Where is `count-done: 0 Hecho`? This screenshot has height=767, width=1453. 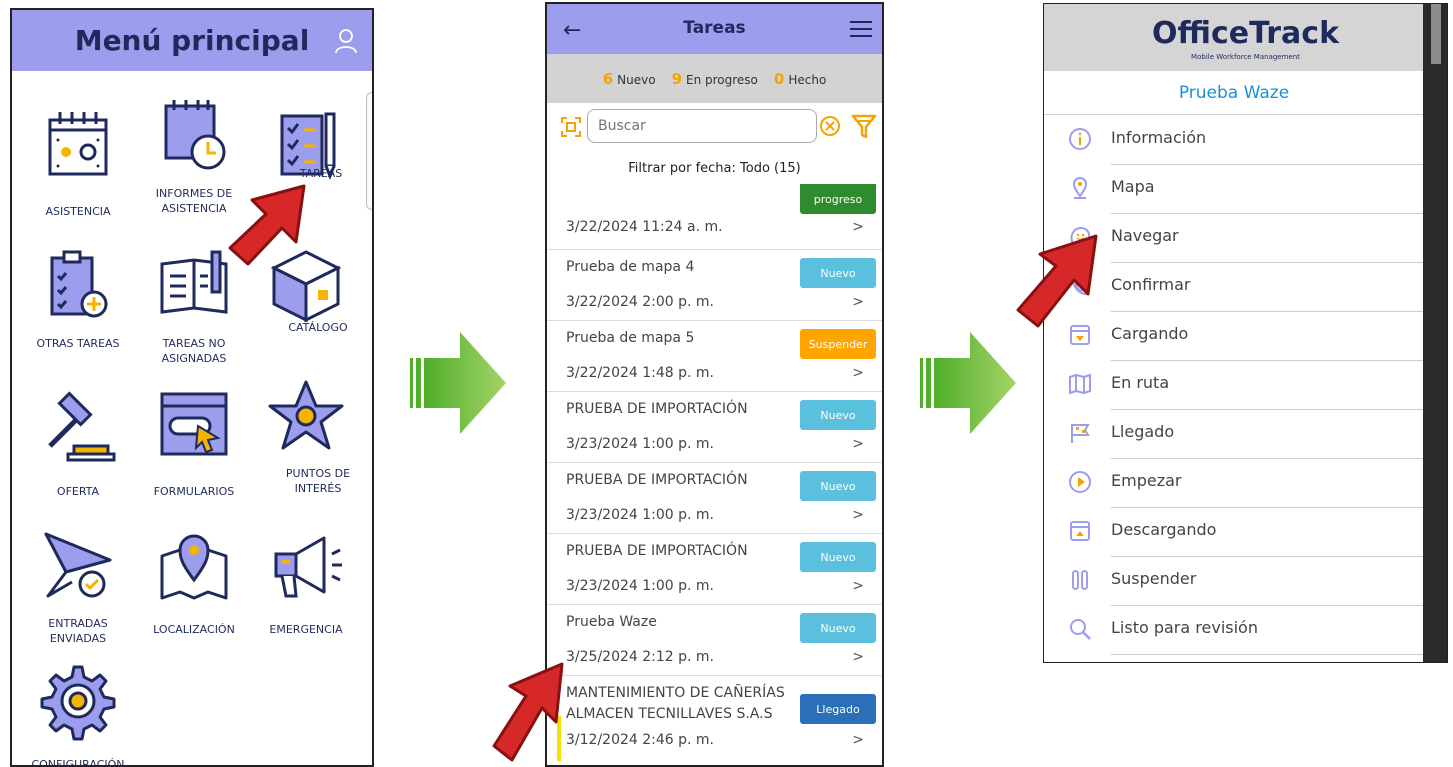
count-done: 0 Hecho is located at coordinates (800, 79).